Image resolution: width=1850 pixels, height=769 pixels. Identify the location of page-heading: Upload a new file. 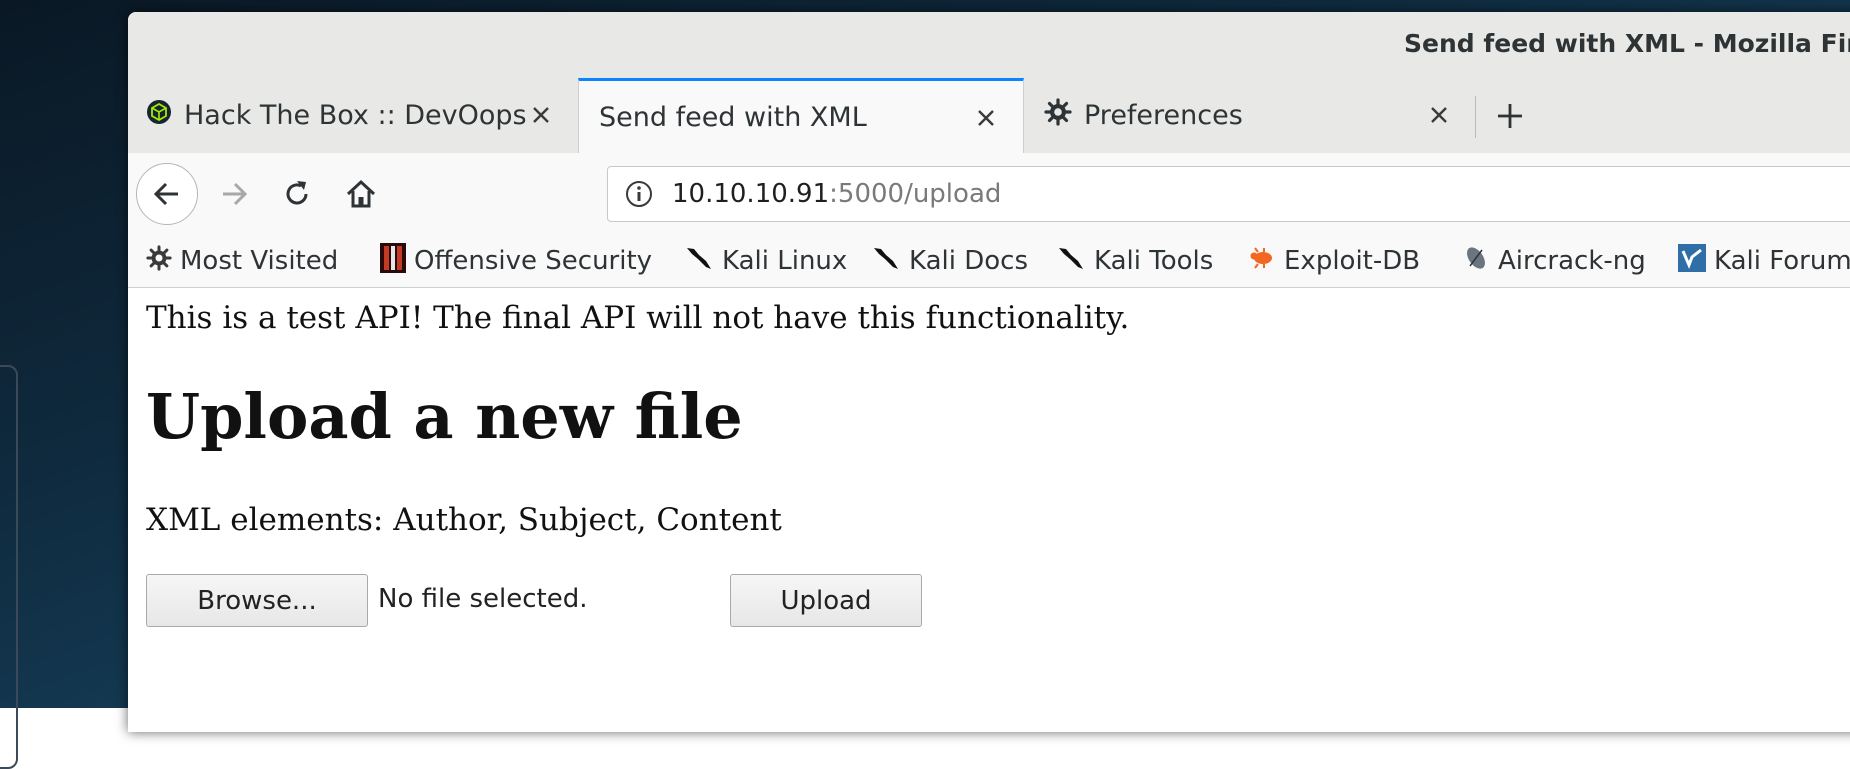
(444, 416).